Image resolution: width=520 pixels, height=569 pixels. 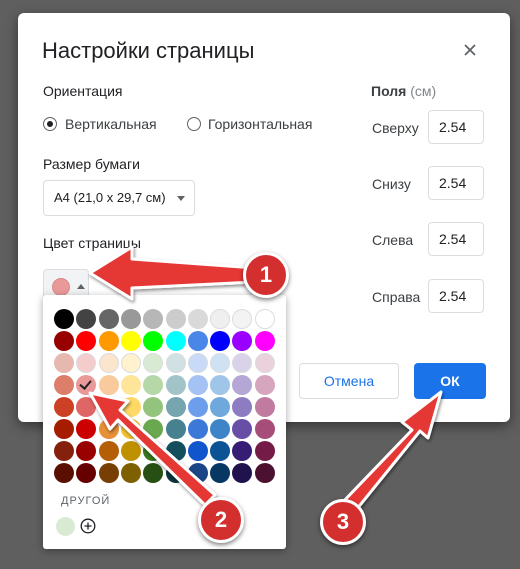 I want to click on paper-size-select: A4 (21,0 x 29,7 см), so click(x=119, y=198).